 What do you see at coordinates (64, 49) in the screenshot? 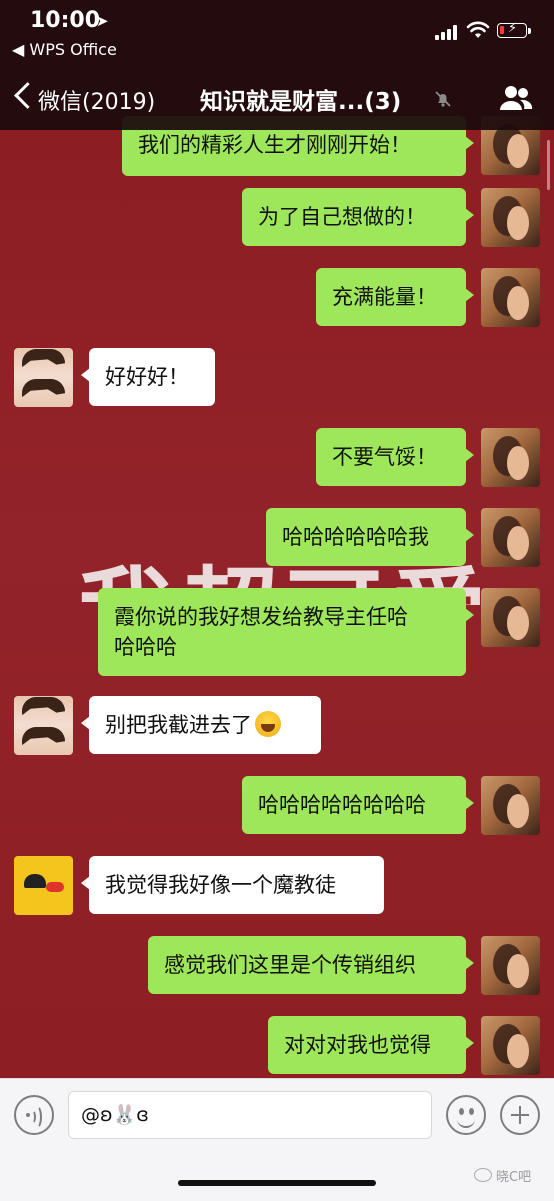
I see `back-to-app-link: ◀ WPS Office` at bounding box center [64, 49].